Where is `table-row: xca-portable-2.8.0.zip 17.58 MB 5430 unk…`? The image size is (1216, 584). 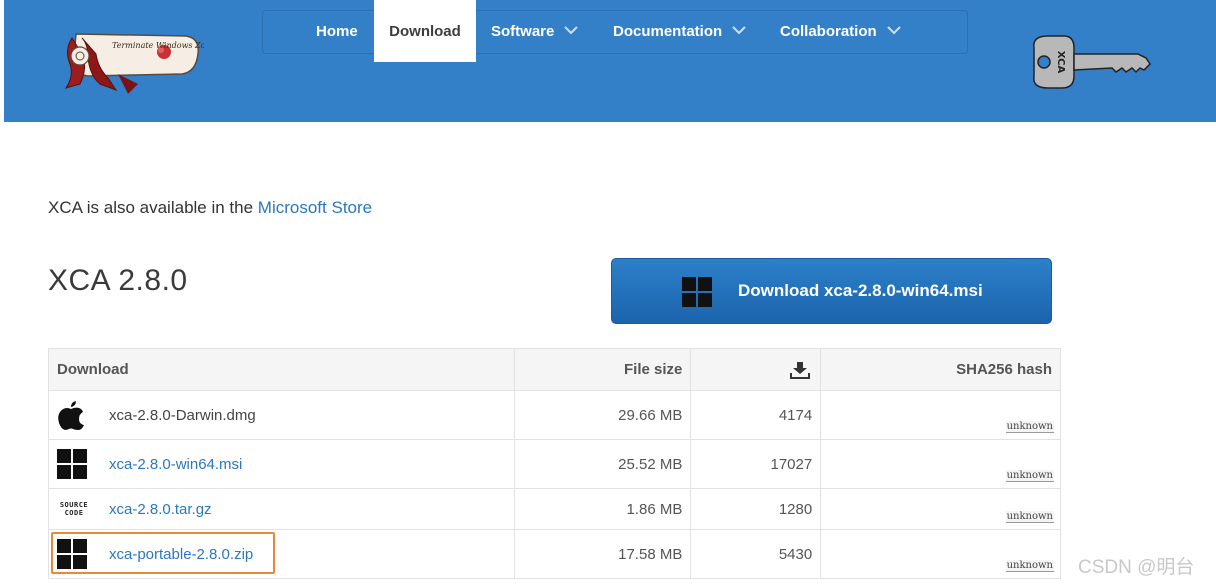 table-row: xca-portable-2.8.0.zip 17.58 MB 5430 unk… is located at coordinates (554, 554).